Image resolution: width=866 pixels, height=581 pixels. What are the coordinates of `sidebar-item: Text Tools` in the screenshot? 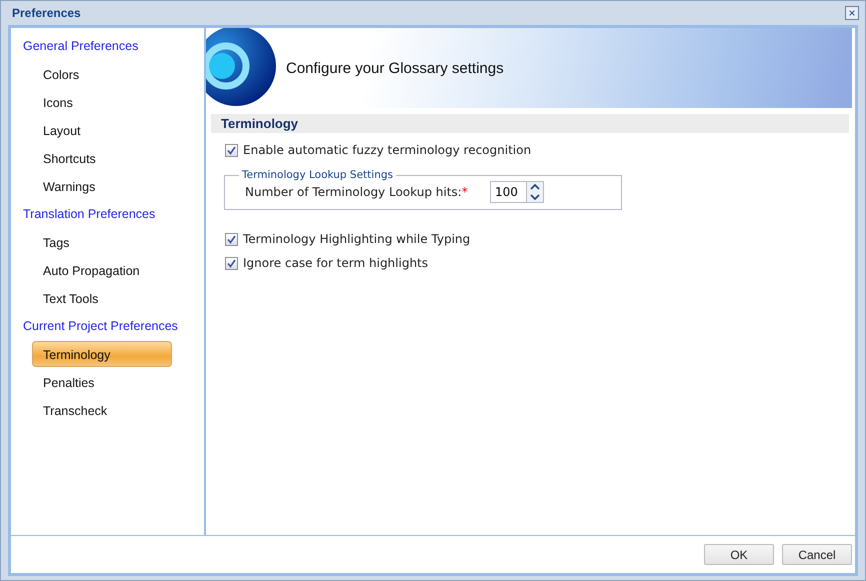 It's located at (102, 298).